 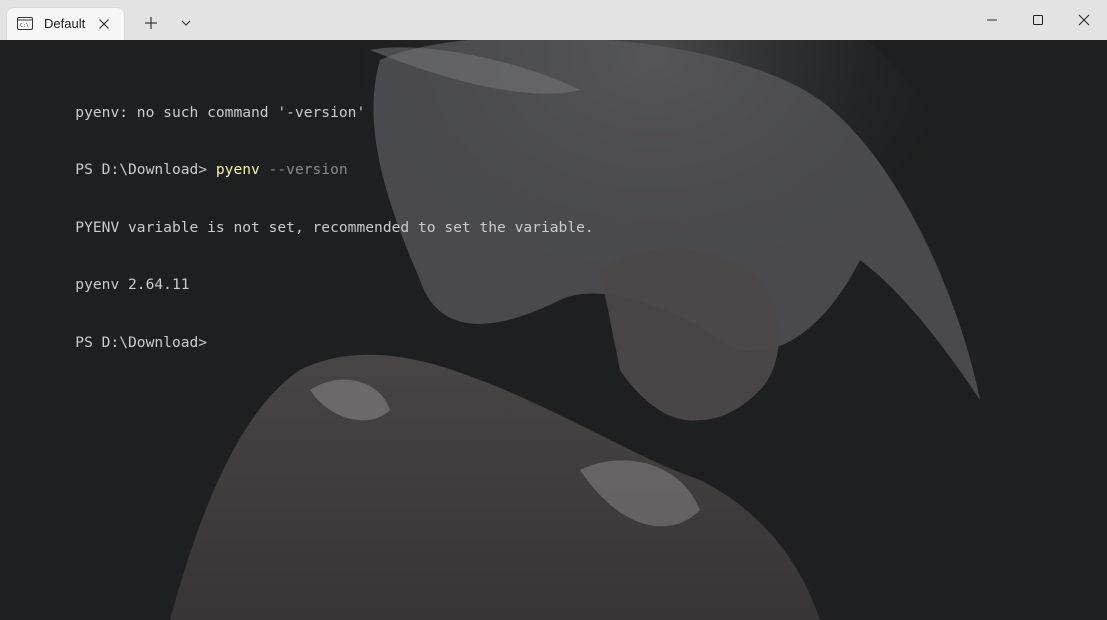 I want to click on maximize-icon, so click(x=1038, y=20).